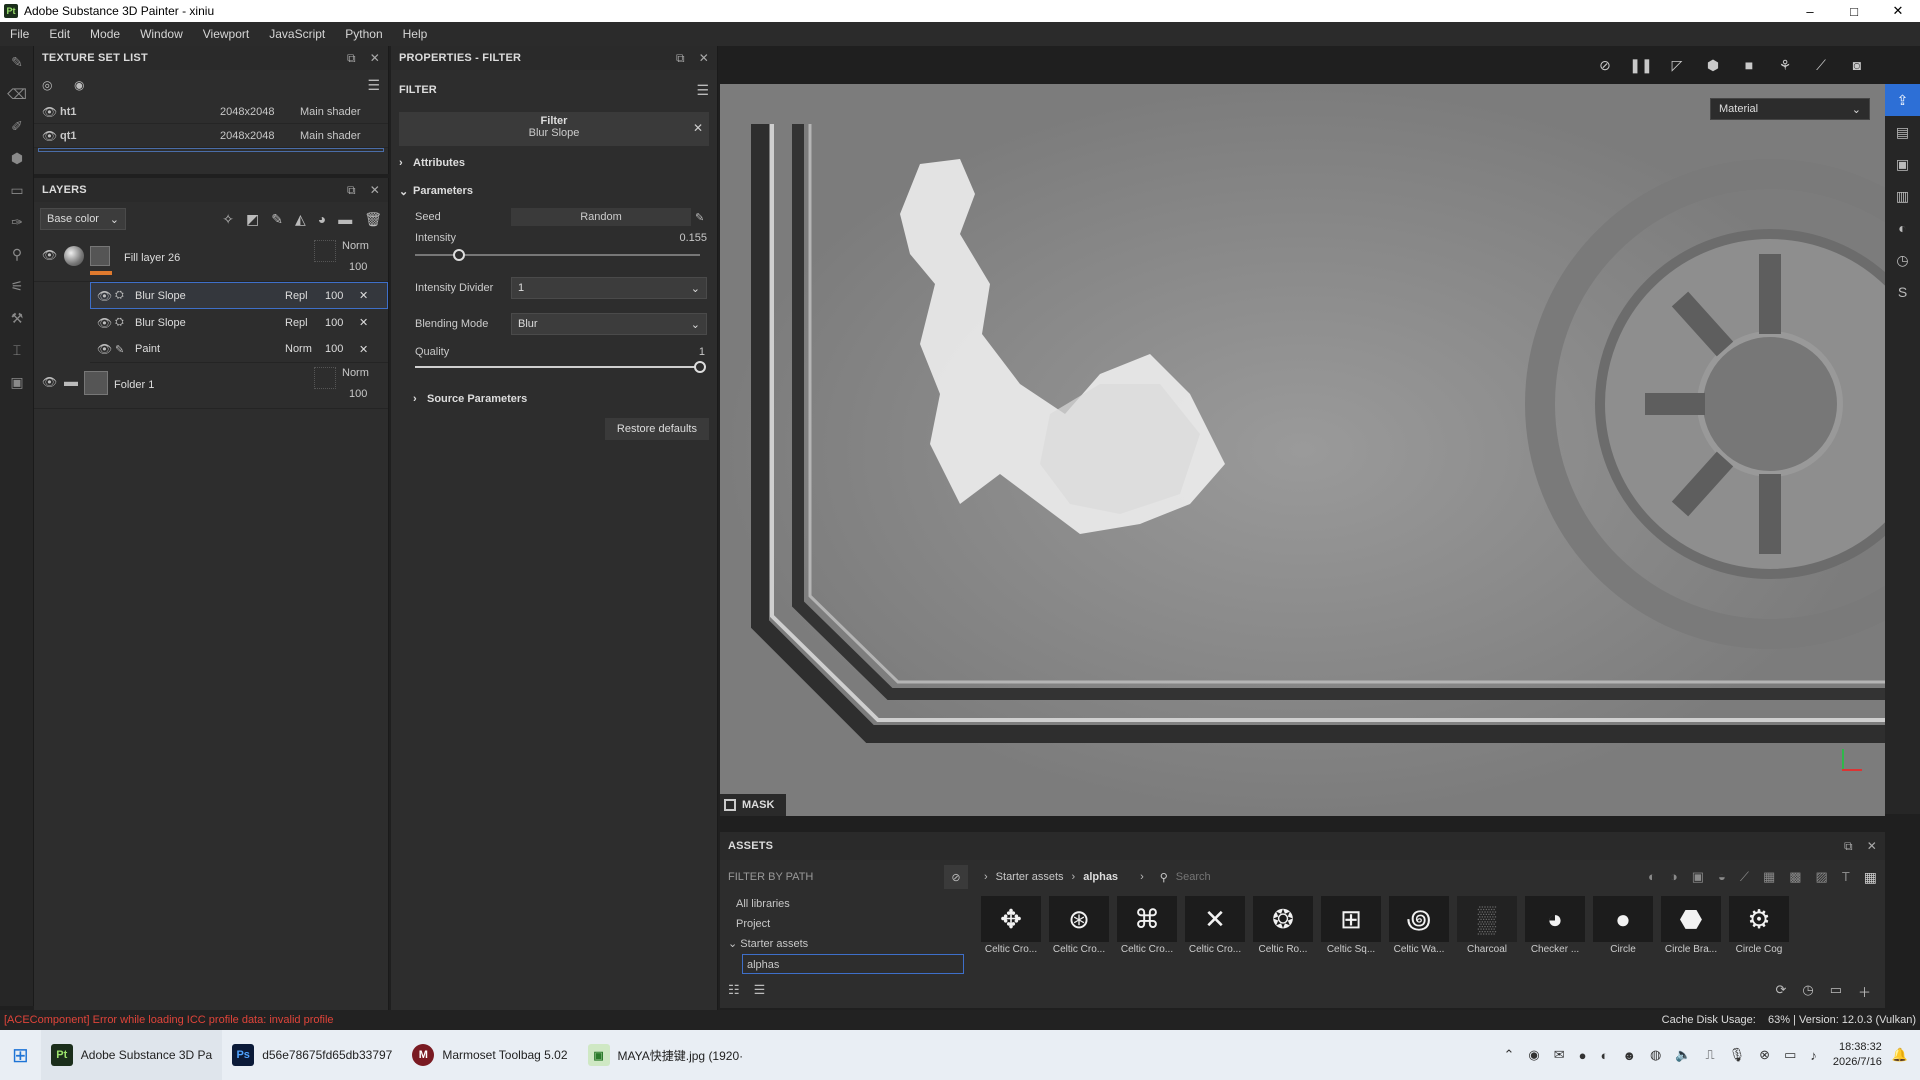  Describe the element at coordinates (1898, 11) in the screenshot. I see `close-window-button: ✕` at that location.